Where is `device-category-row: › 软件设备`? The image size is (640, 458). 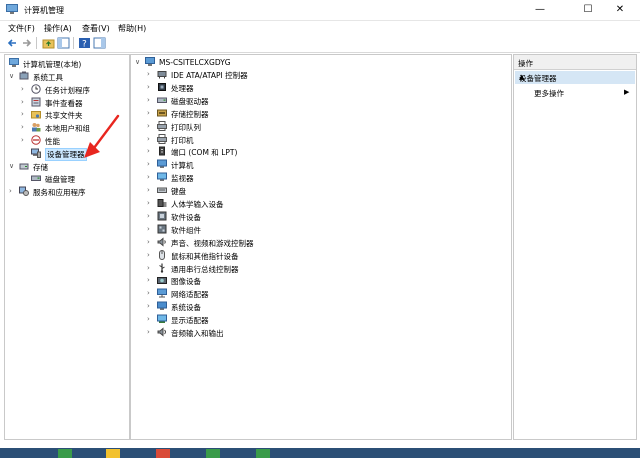 device-category-row: › 软件设备 is located at coordinates (317, 216).